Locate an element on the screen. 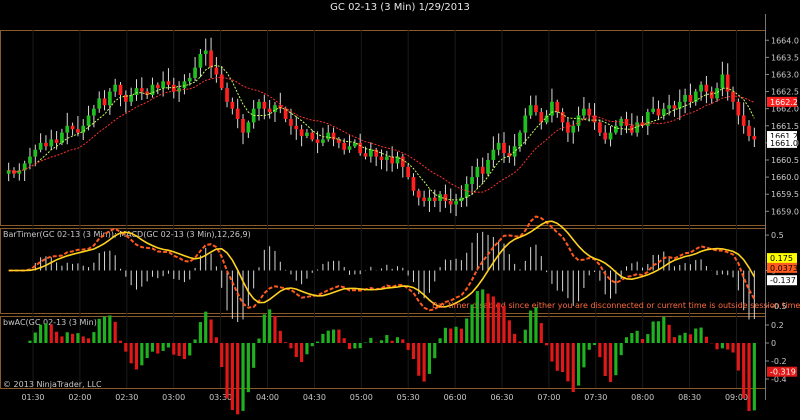  badge-text: 1661.0 is located at coordinates (784, 143).